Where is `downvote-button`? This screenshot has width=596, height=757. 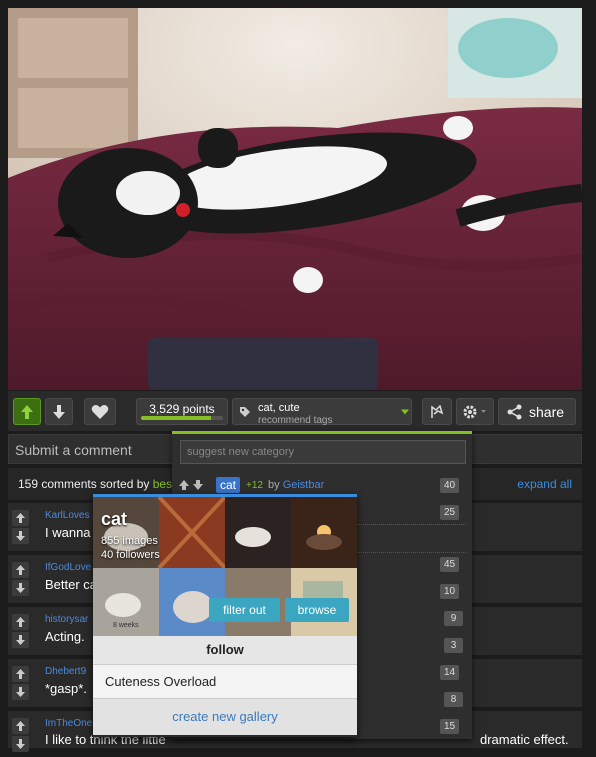
downvote-button is located at coordinates (59, 411).